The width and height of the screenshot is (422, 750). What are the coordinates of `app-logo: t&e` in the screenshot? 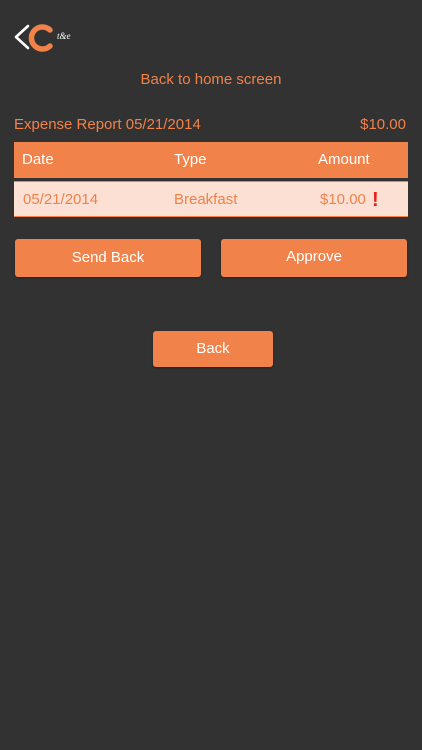 It's located at (44, 39).